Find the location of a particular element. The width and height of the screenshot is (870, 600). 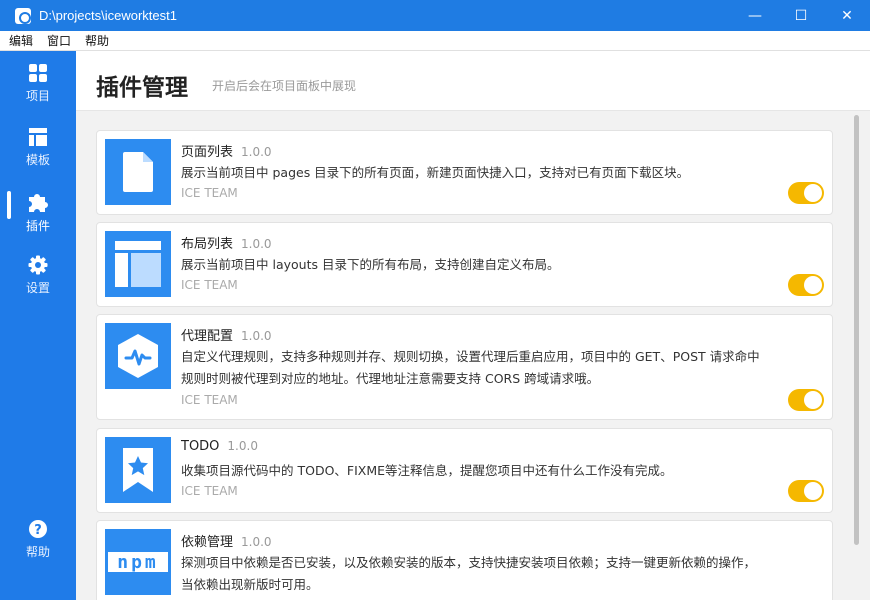

scrollbar is located at coordinates (856, 356).